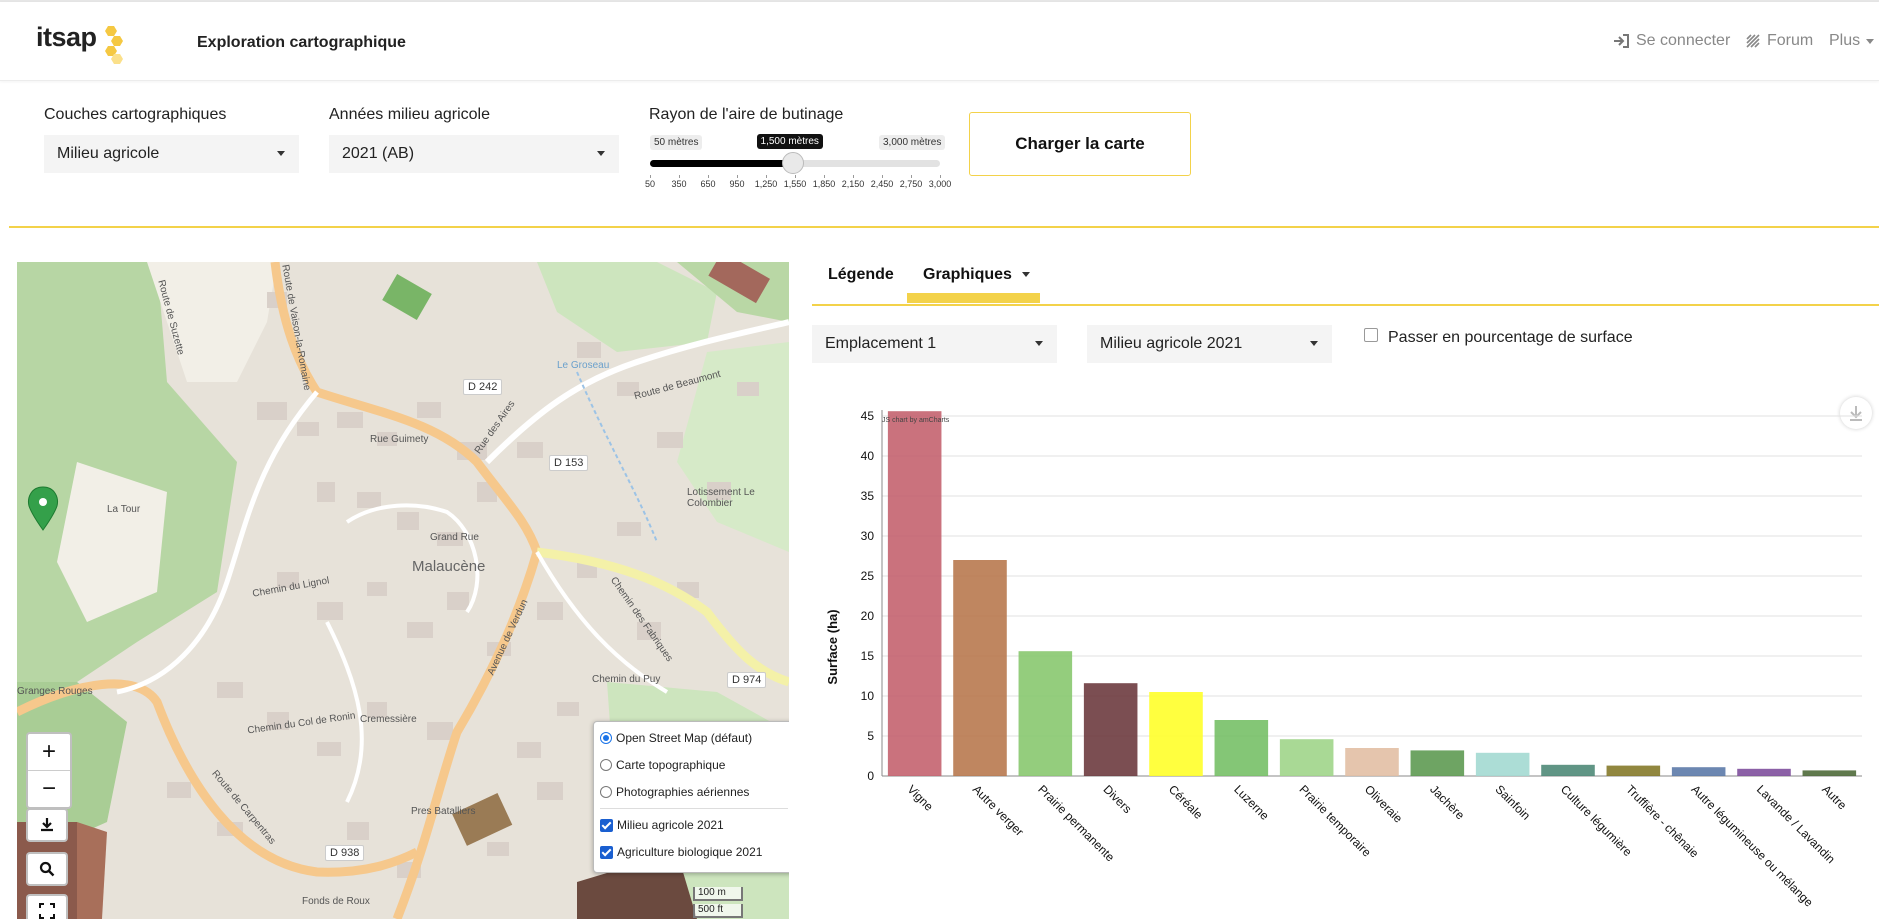 The image size is (1879, 919). I want to click on fullscreen-button, so click(47, 906).